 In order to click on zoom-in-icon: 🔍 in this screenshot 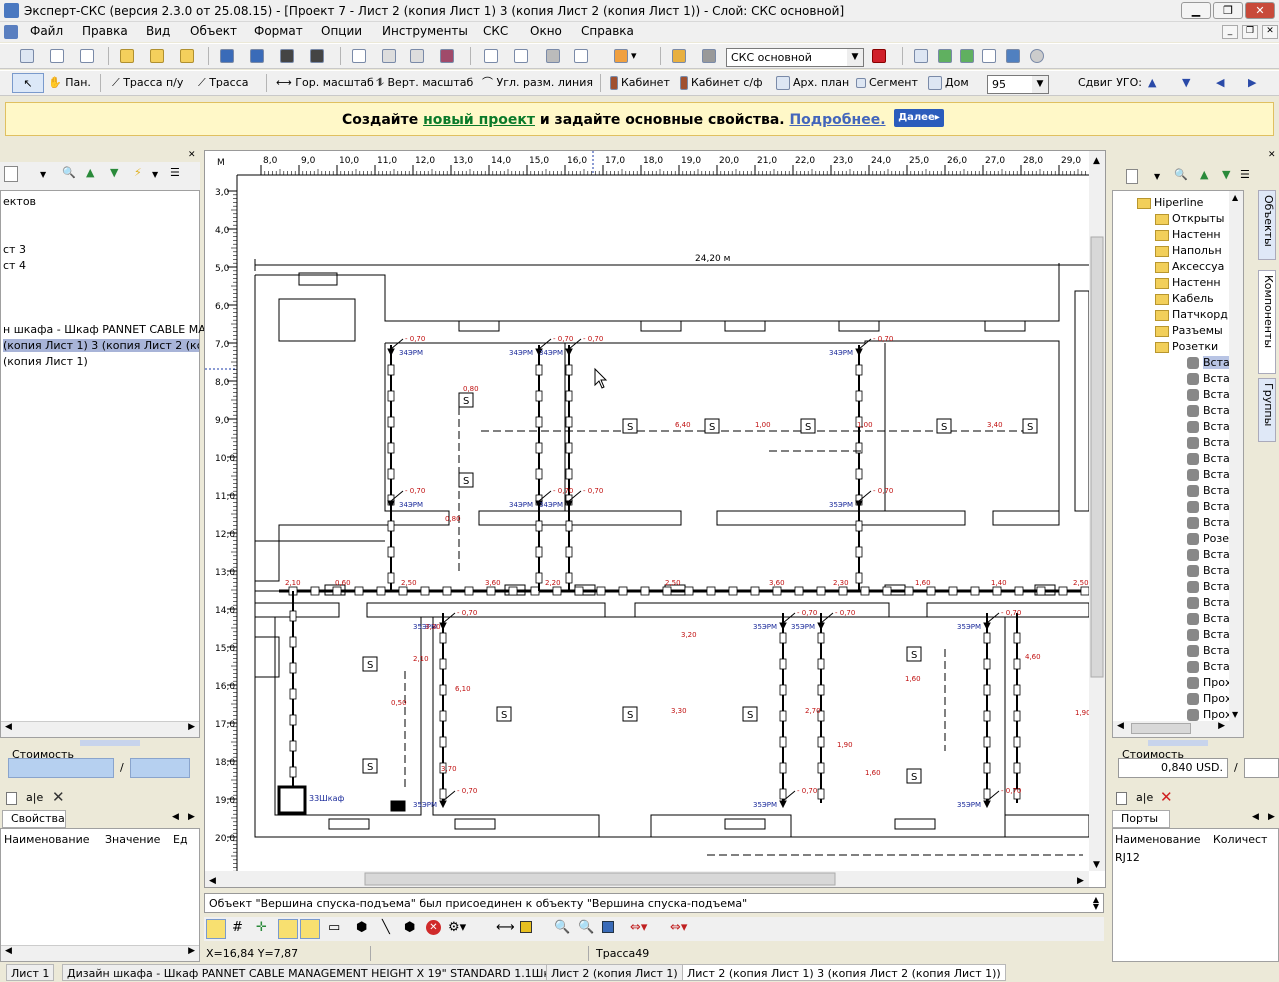, I will do `click(586, 927)`.